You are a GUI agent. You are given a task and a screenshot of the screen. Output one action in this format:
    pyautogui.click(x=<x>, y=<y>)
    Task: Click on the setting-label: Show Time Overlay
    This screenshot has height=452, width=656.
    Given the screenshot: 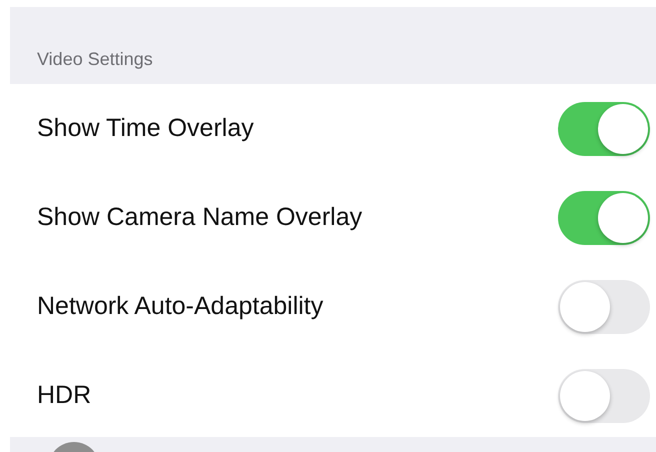 What is the action you would take?
    pyautogui.click(x=145, y=128)
    